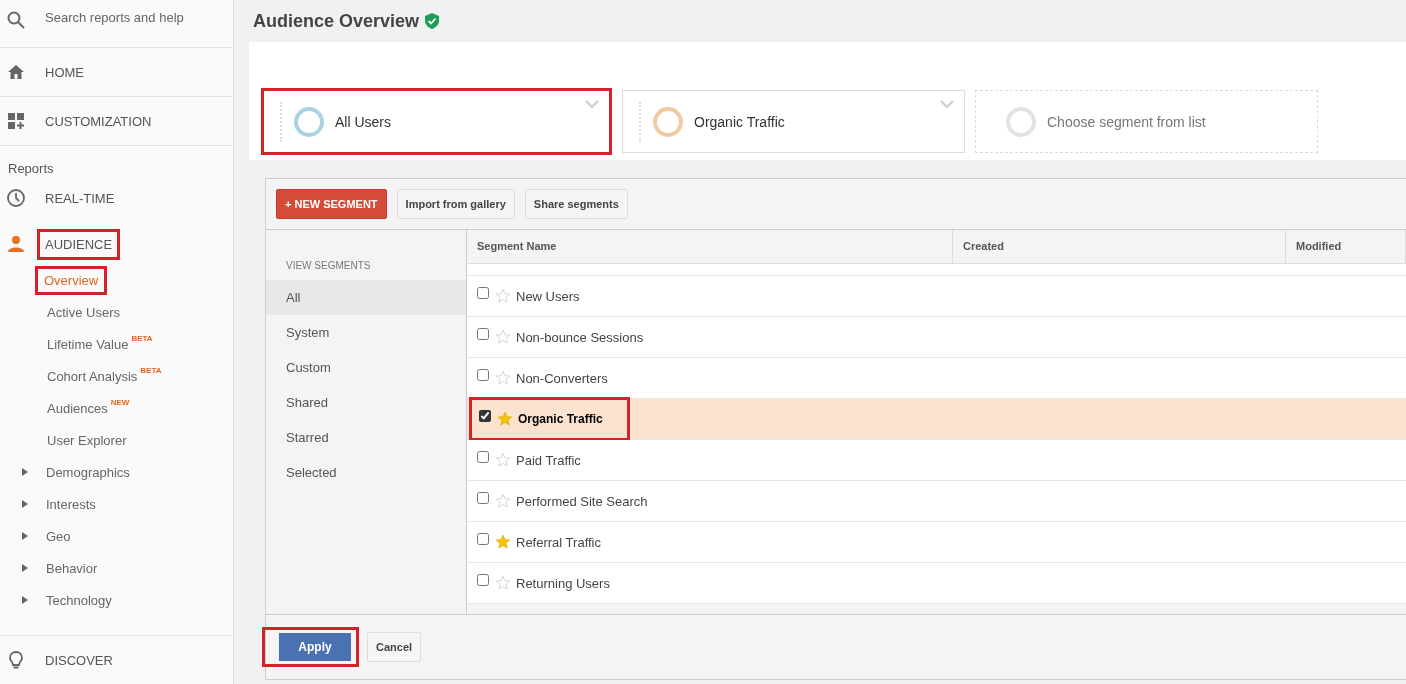 This screenshot has height=684, width=1406. Describe the element at coordinates (366, 437) in the screenshot. I see `filter-item: Starred` at that location.